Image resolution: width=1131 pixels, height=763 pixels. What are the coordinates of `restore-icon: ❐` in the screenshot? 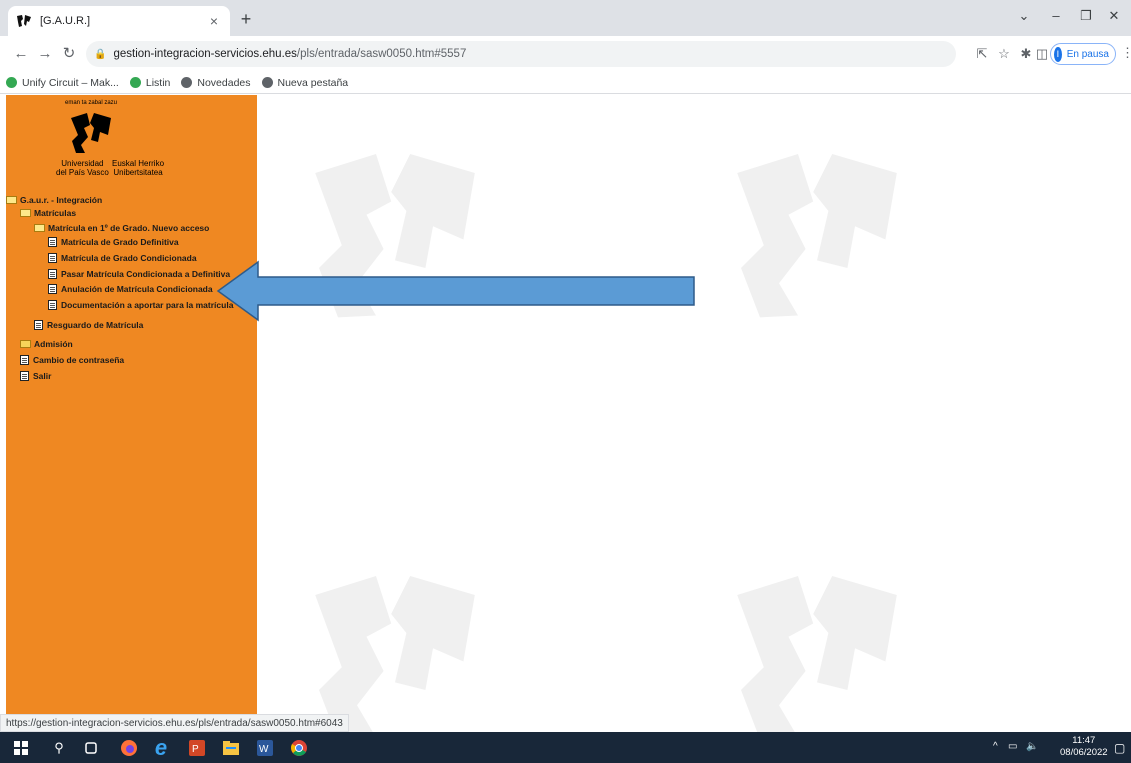 It's located at (1086, 16).